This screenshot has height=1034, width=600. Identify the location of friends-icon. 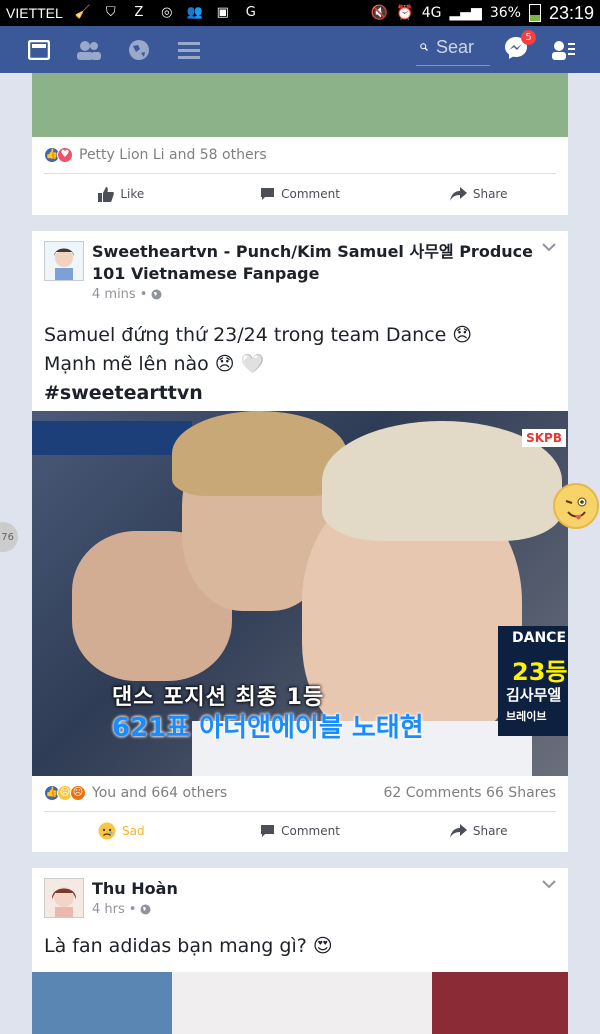
(89, 50).